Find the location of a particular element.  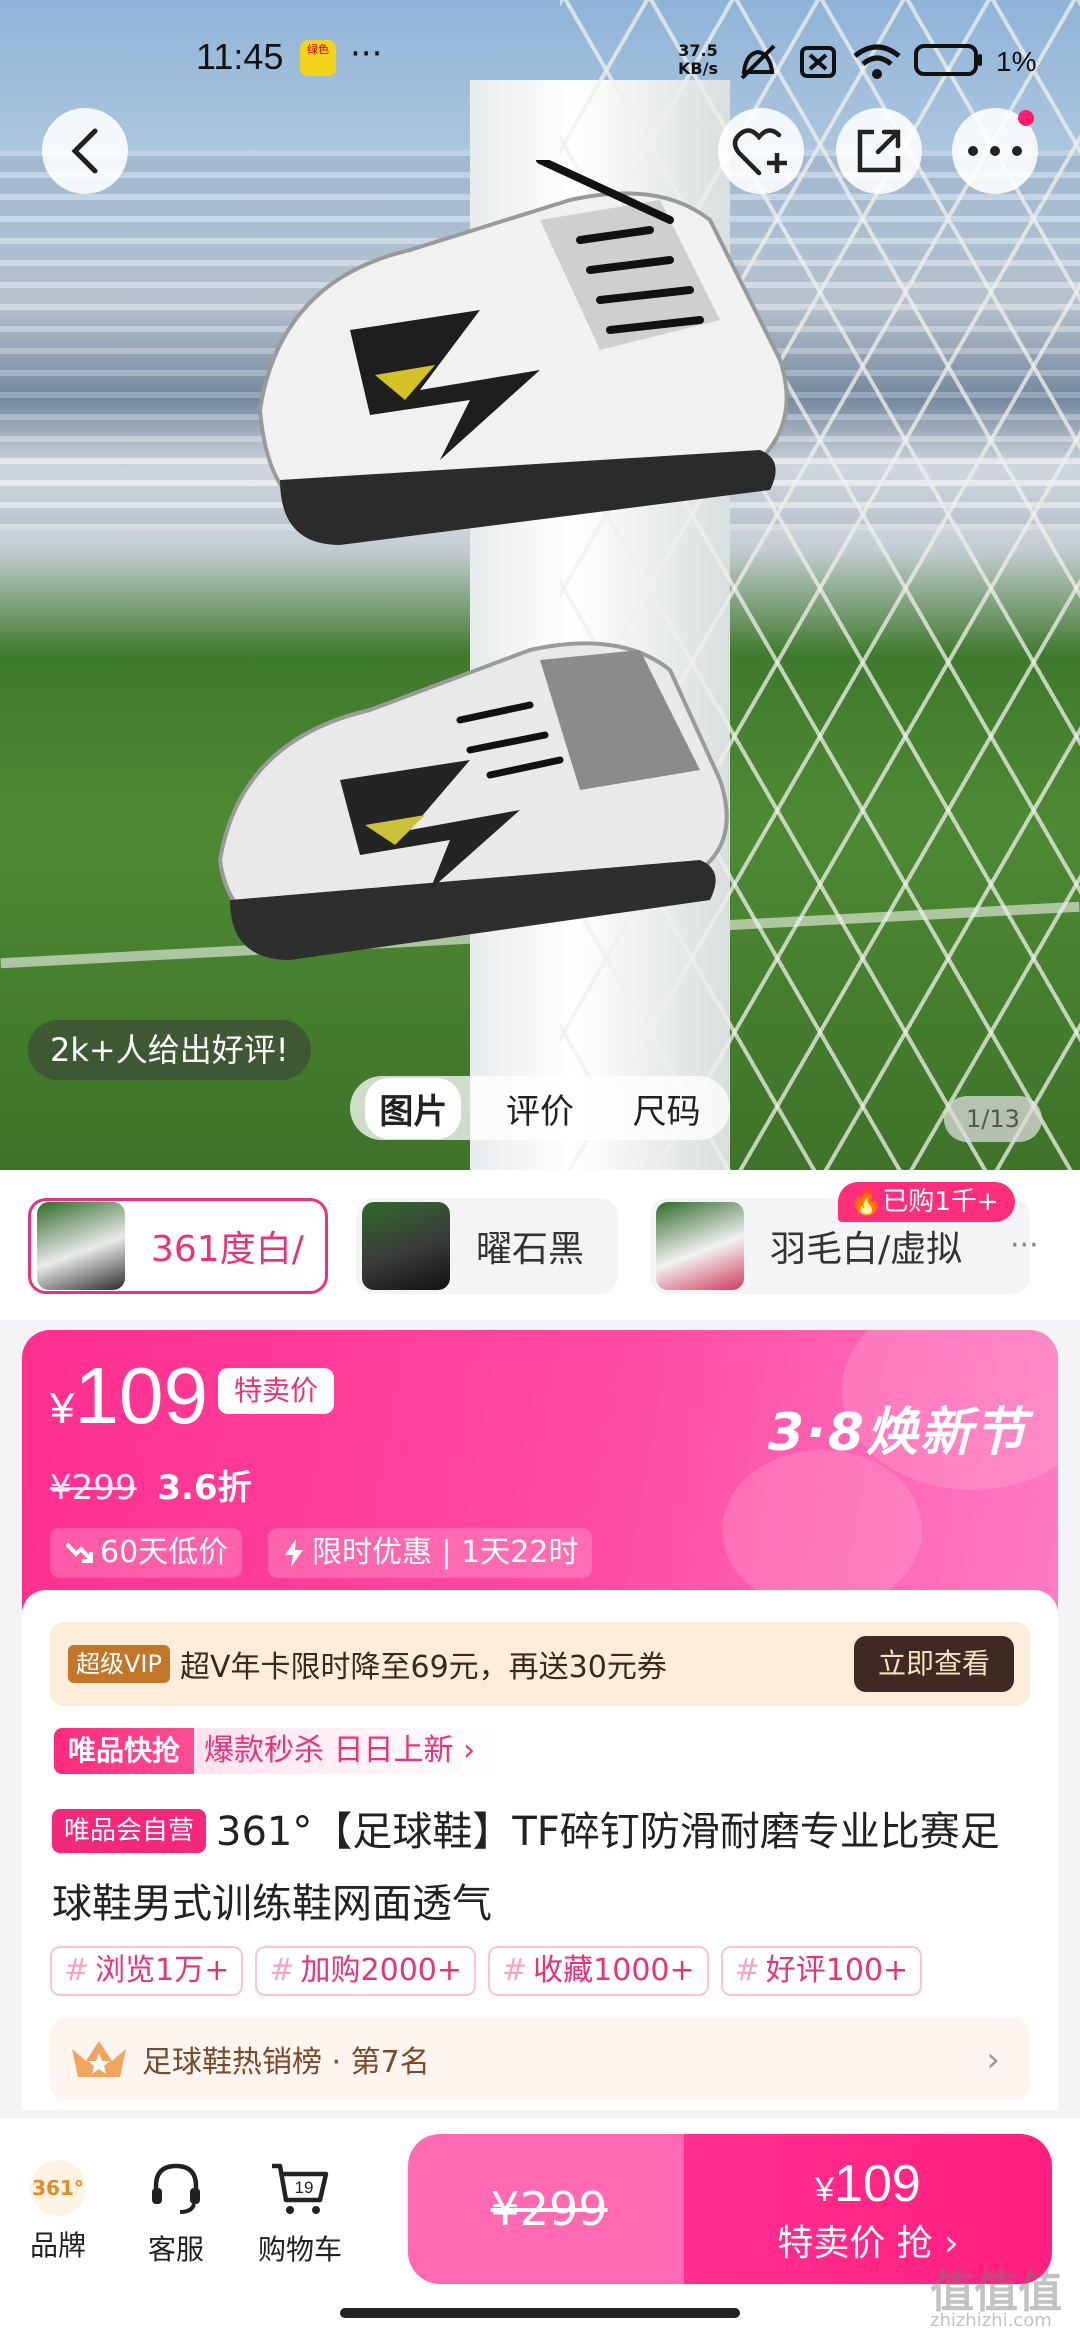

share-button is located at coordinates (879, 151).